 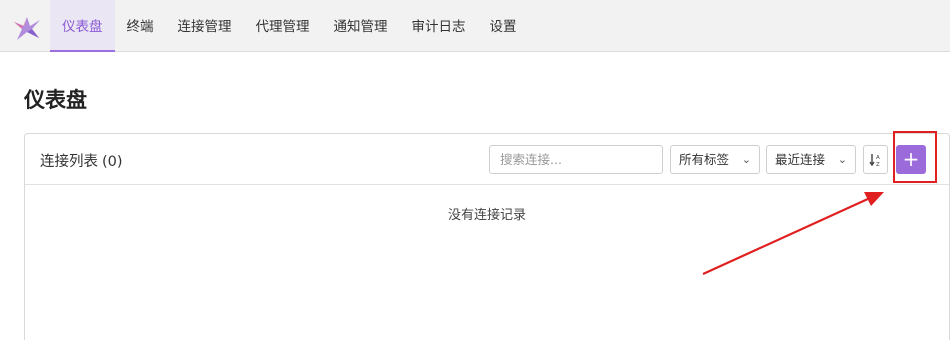 What do you see at coordinates (487, 159) in the screenshot?
I see `panel-header: 连接列表(0) 所有标签 ⌄ 最近连接 ⌄ A Z +` at bounding box center [487, 159].